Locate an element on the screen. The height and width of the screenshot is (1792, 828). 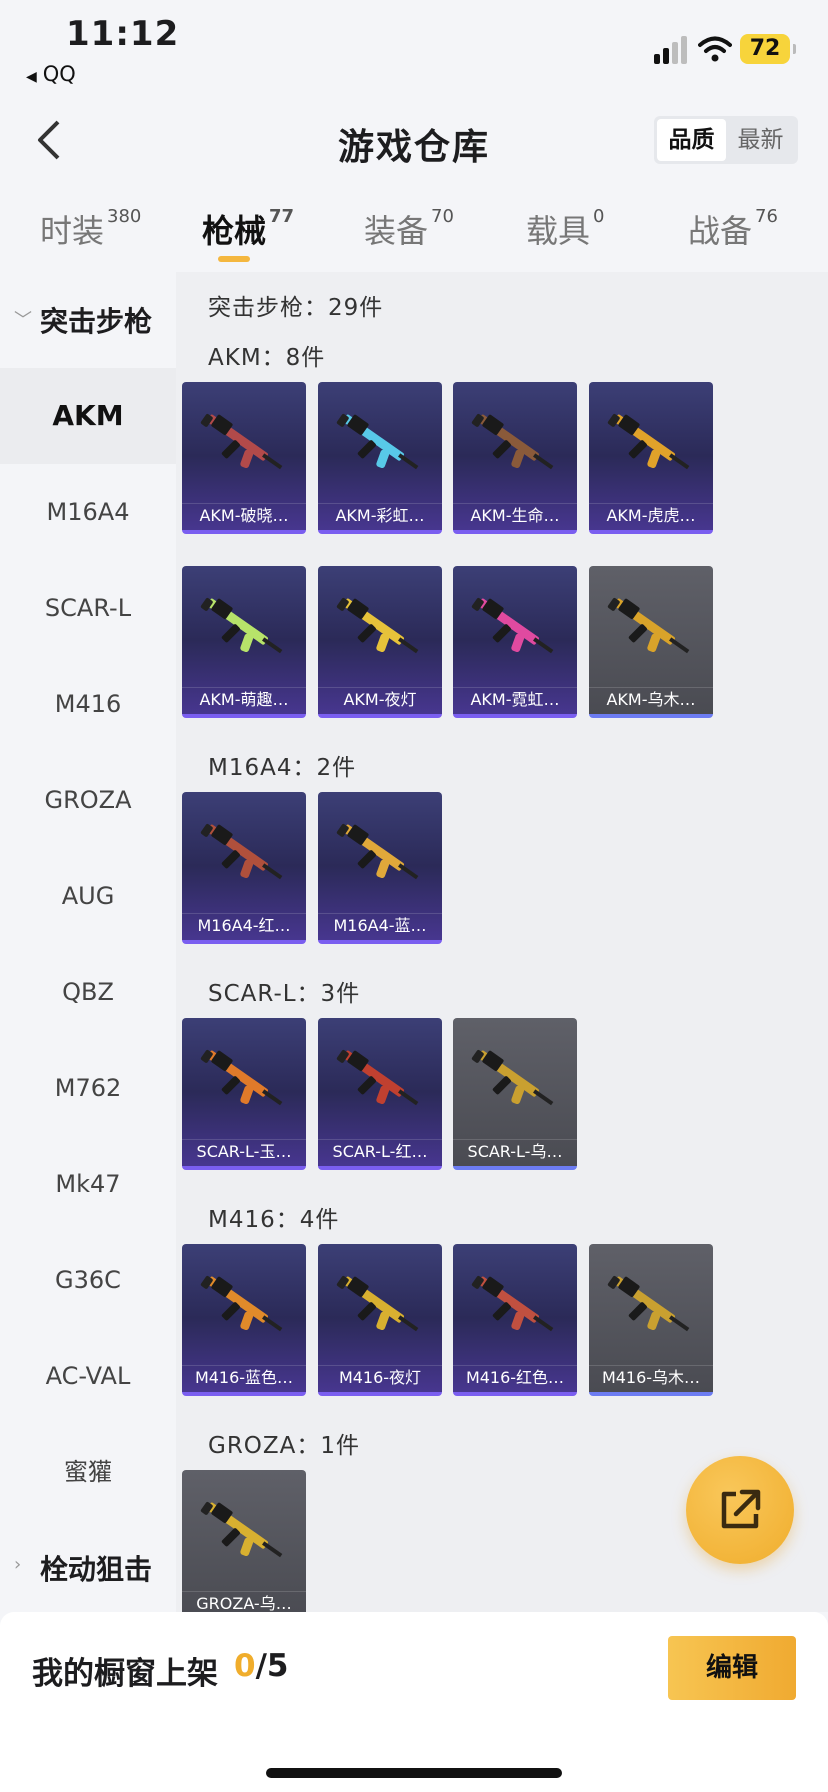
sidebar-item-honey-badger: 蜜獾 is located at coordinates (88, 1472).